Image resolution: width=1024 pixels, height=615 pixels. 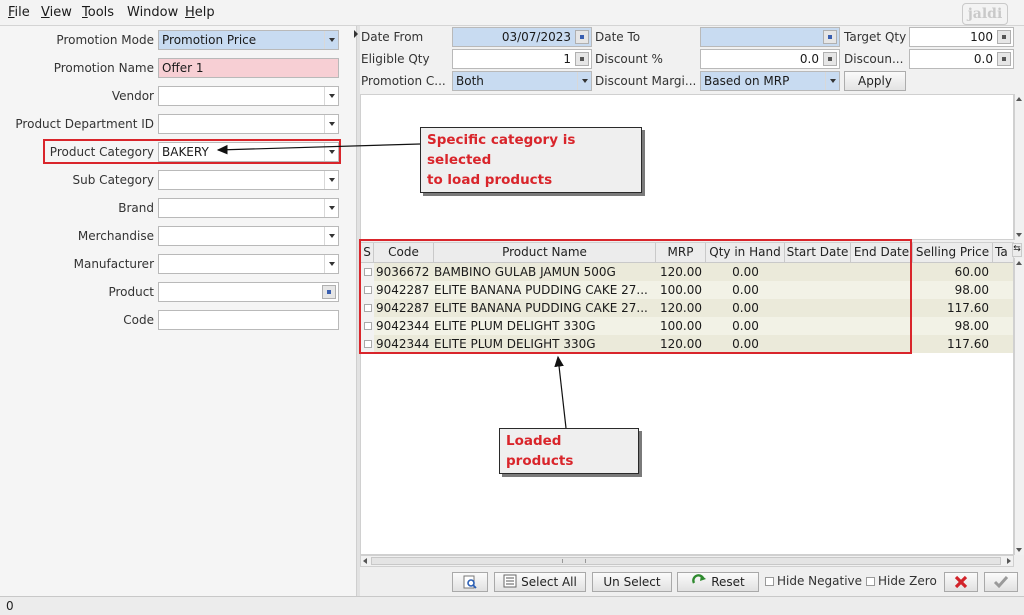 I want to click on column-chooser-icon: ⇆, so click(x=1017, y=250).